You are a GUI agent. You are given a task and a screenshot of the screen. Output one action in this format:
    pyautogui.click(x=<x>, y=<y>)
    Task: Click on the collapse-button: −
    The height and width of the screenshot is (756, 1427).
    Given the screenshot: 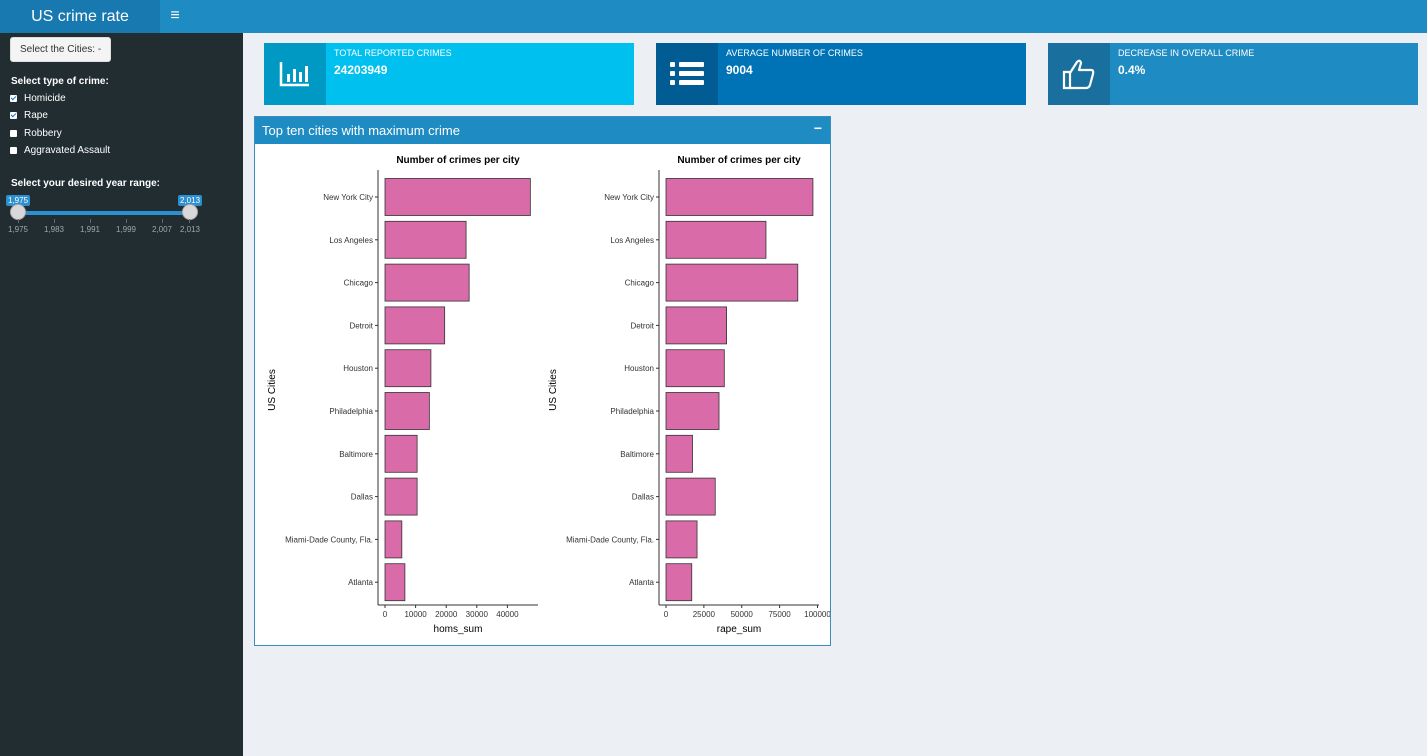 What is the action you would take?
    pyautogui.click(x=818, y=128)
    